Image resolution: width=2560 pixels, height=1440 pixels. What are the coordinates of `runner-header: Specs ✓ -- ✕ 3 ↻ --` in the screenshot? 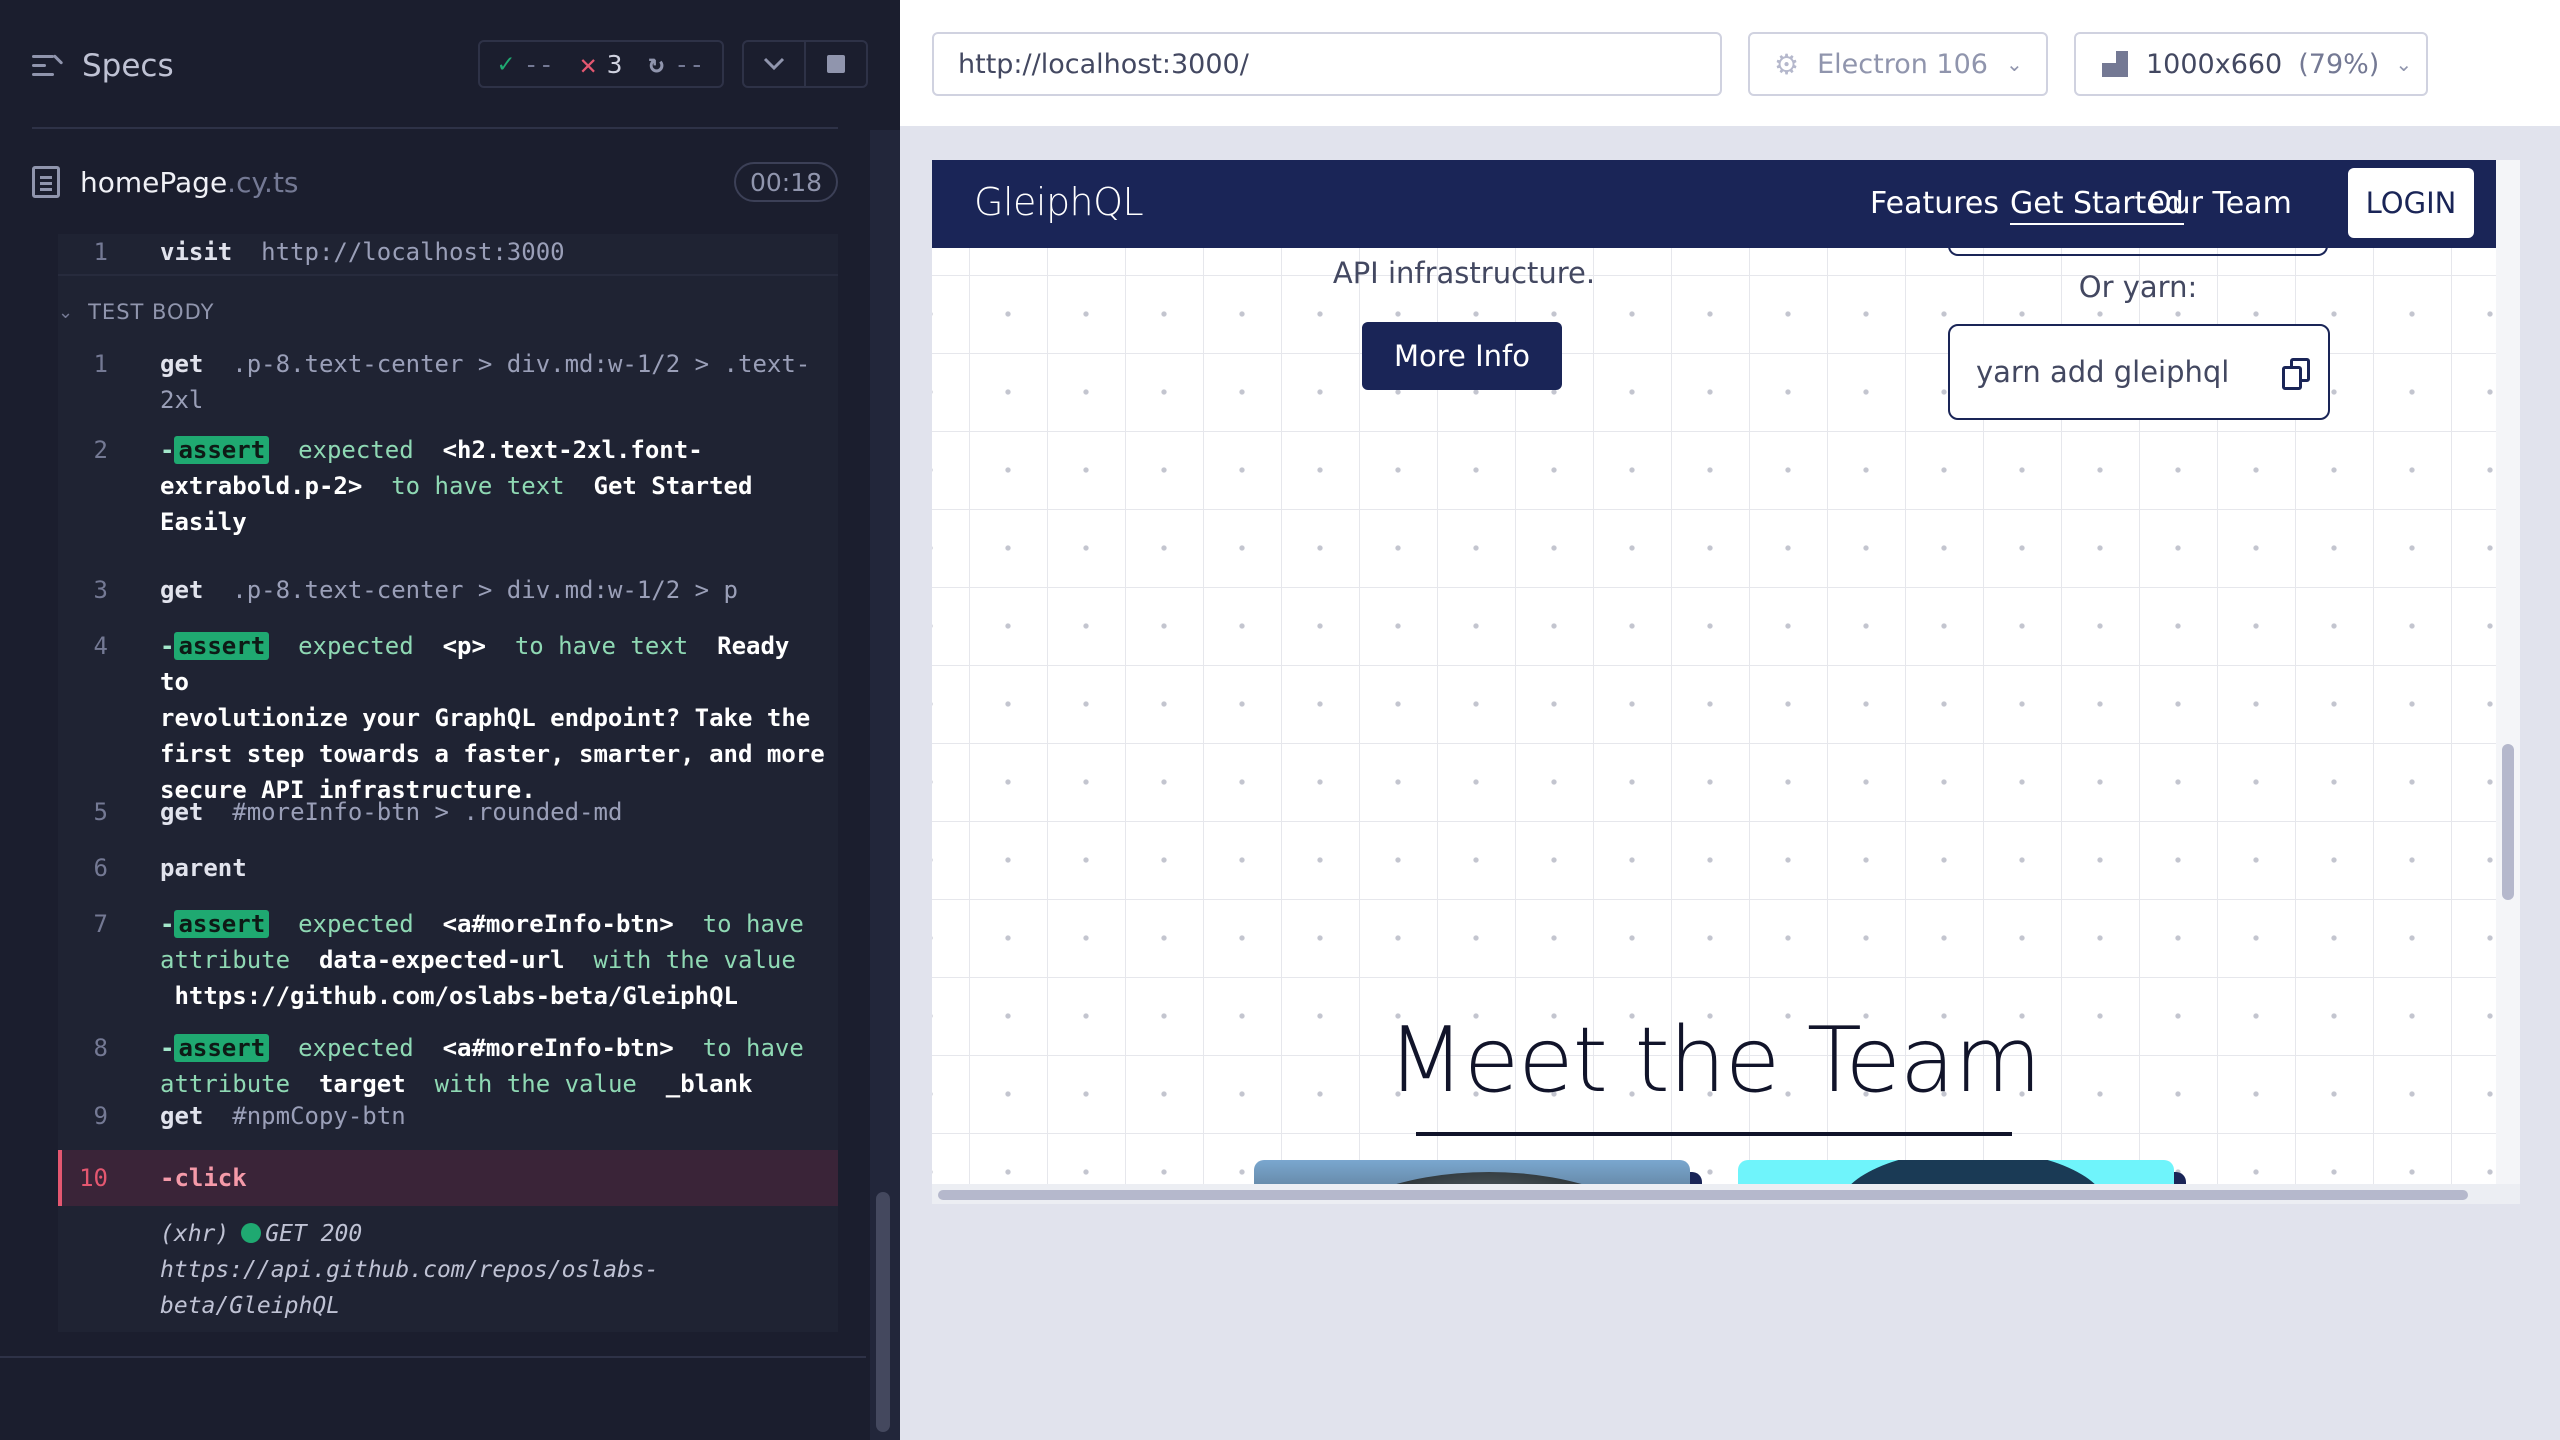 It's located at (450, 65).